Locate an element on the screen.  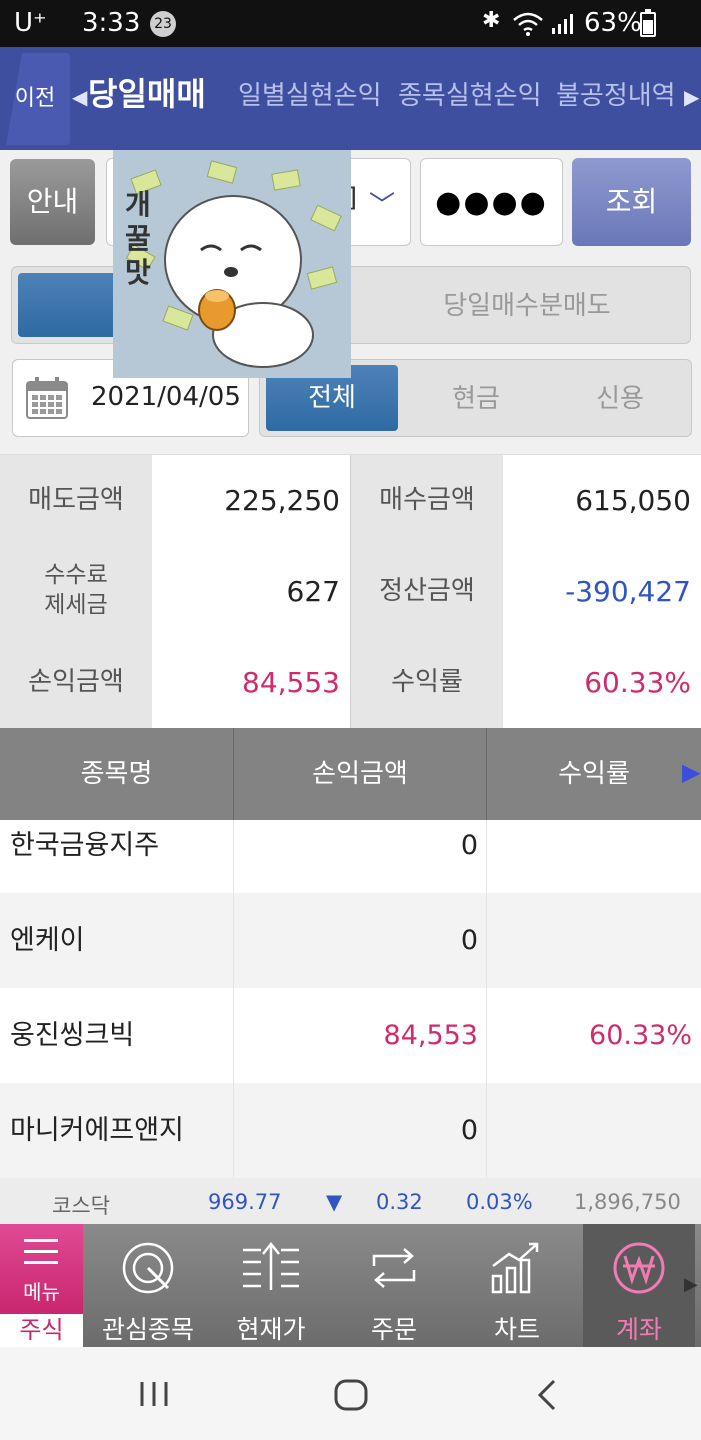
date-value: 2021/04/05 is located at coordinates (166, 397).